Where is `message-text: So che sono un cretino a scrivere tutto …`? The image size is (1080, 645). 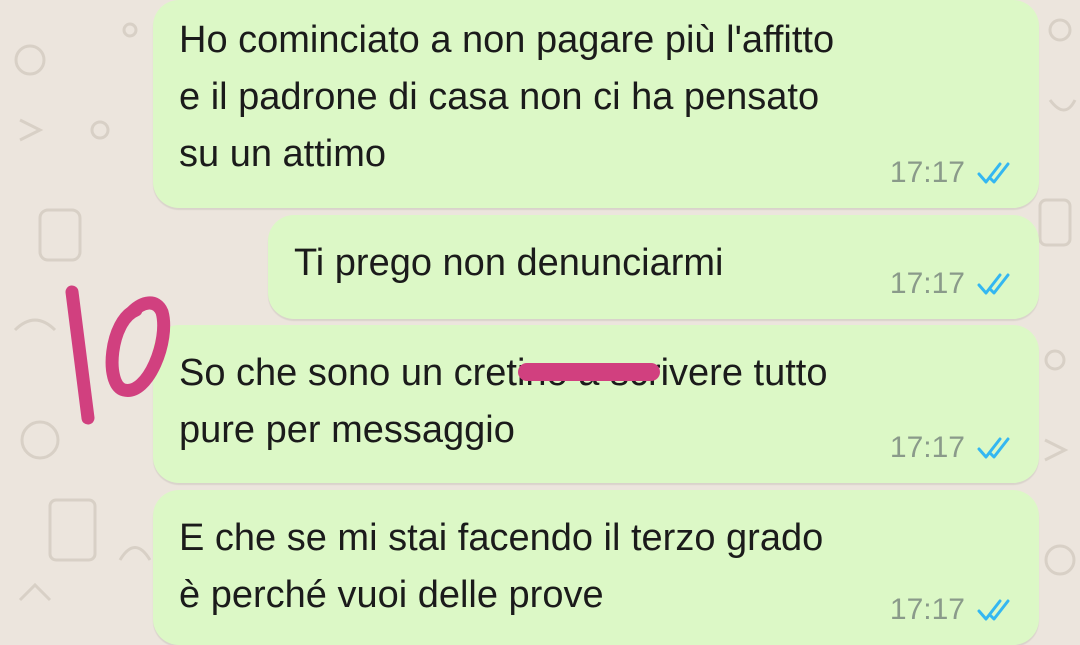 message-text: So che sono un cretino a scrivere tutto … is located at coordinates (503, 401).